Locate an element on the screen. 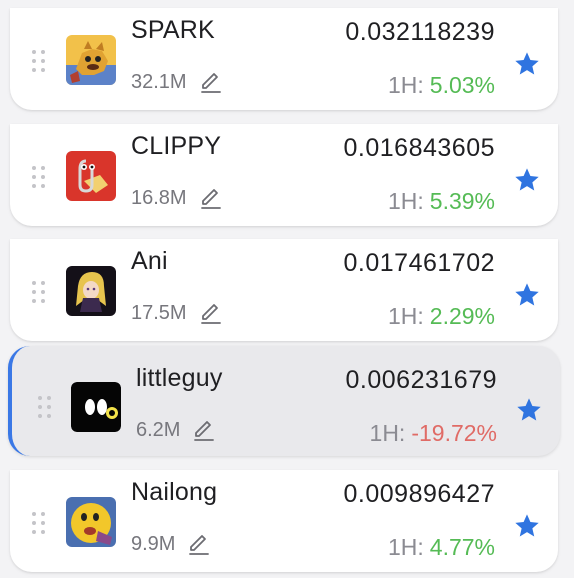 The width and height of the screenshot is (574, 578). price-change: 1H: 5.39% is located at coordinates (441, 201).